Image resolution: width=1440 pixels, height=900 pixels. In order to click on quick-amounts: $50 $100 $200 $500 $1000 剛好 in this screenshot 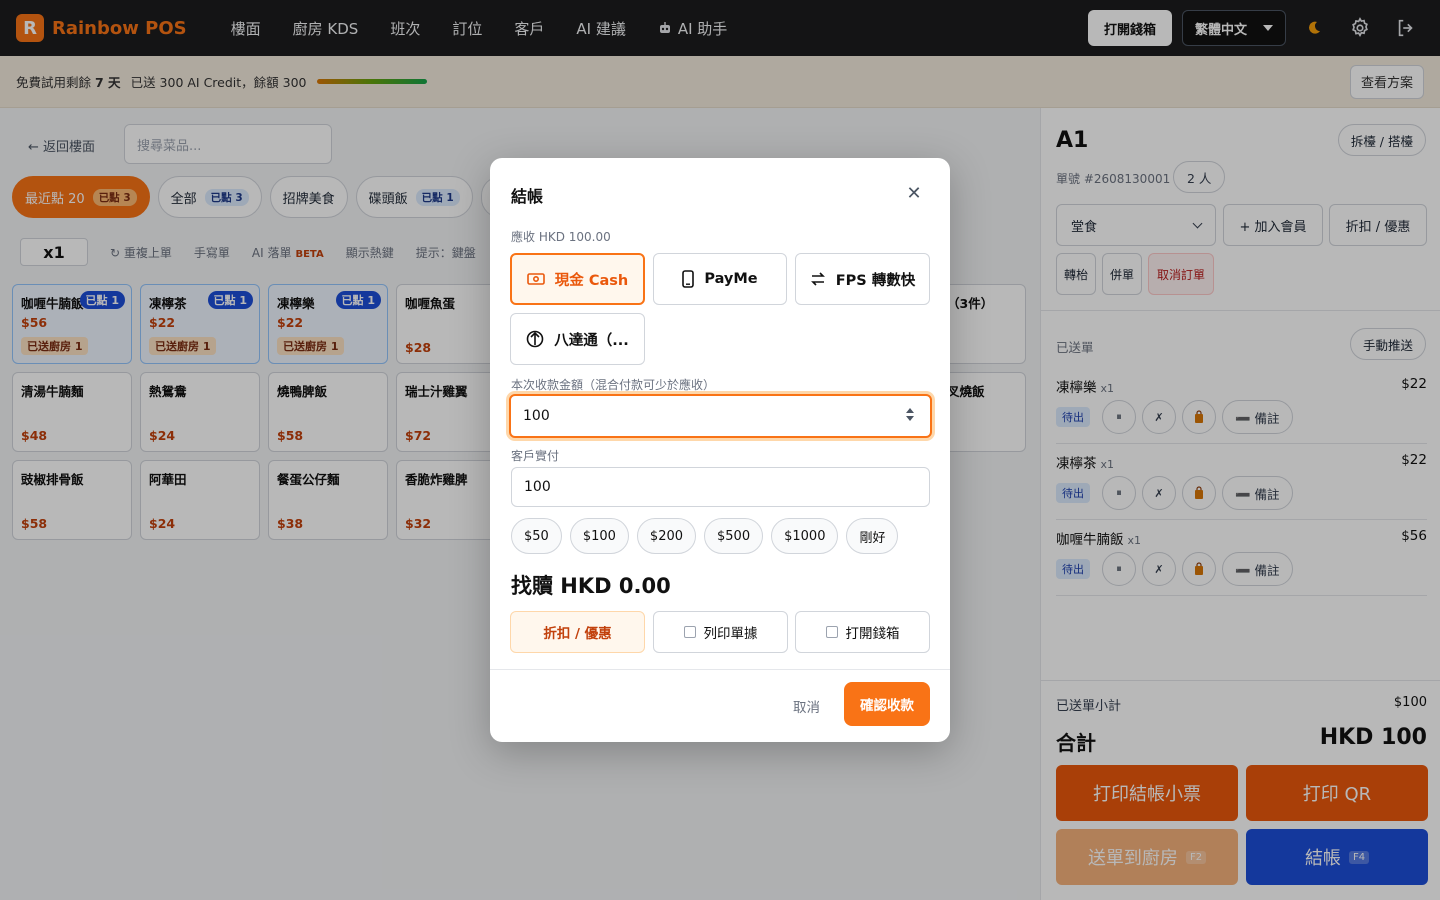, I will do `click(705, 536)`.